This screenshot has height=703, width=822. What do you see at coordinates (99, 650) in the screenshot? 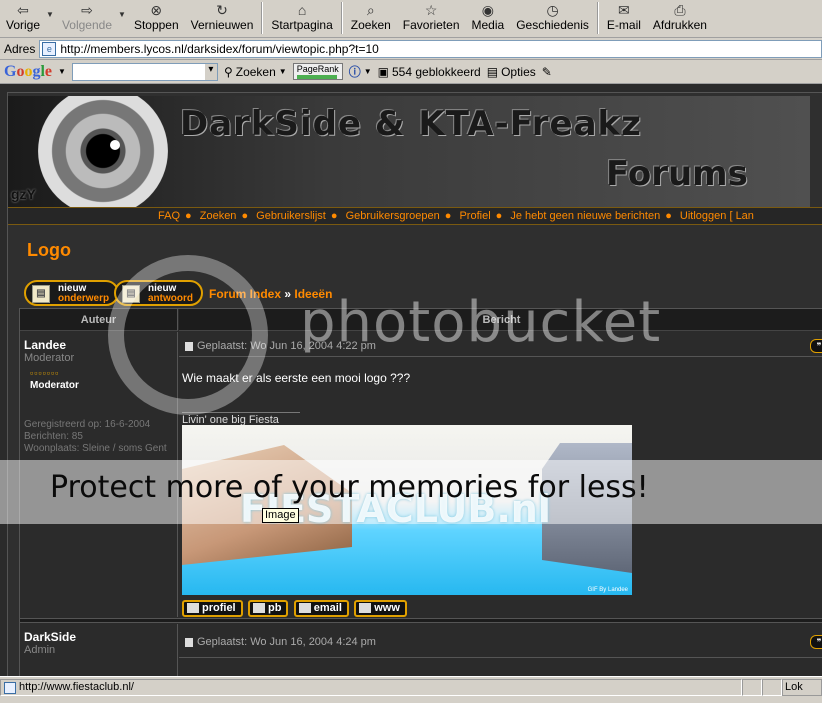
I see `post-author-cell: DarkSide Admin` at bounding box center [99, 650].